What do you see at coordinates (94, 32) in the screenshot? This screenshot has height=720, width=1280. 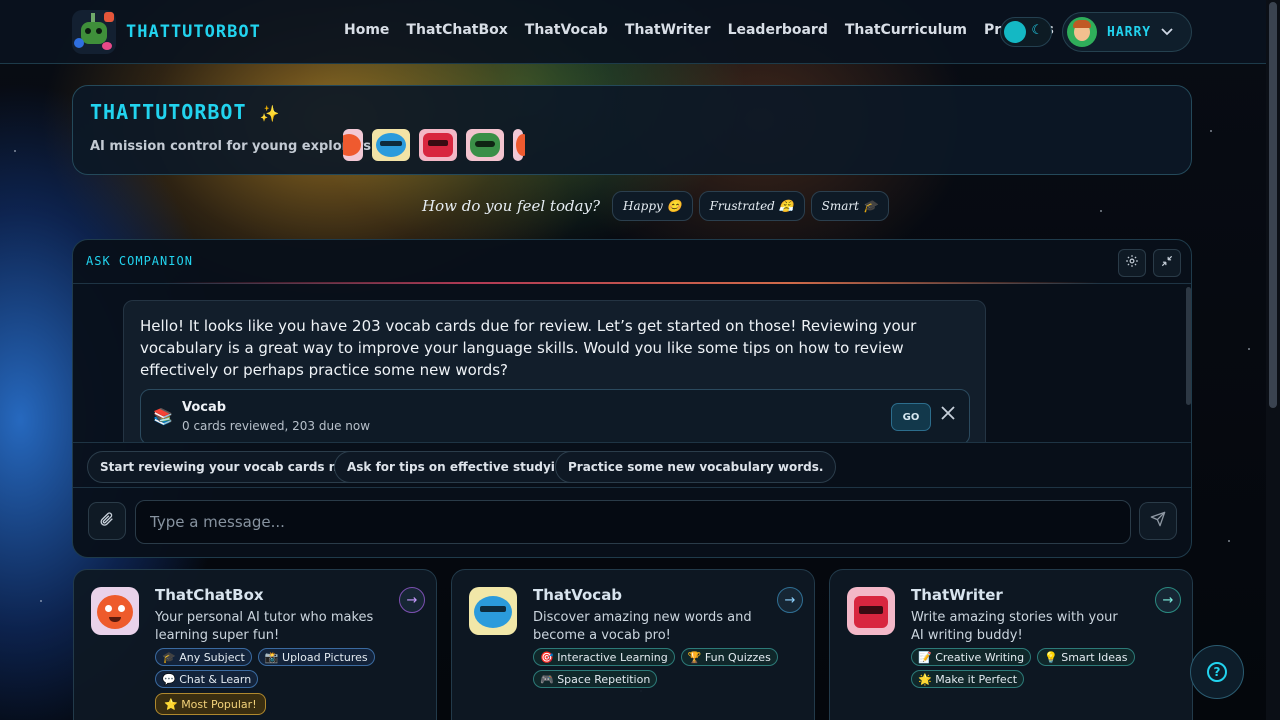 I see `robot-logo-icon` at bounding box center [94, 32].